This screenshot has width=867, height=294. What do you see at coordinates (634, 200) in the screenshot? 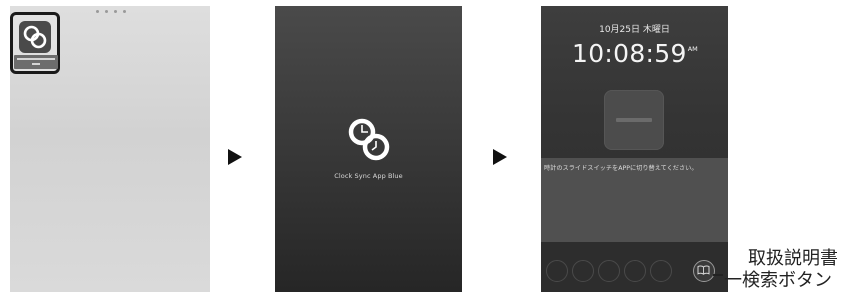
I see `instruction-panel: 時計のスライドスイッチをAPPに切り替えてください。` at bounding box center [634, 200].